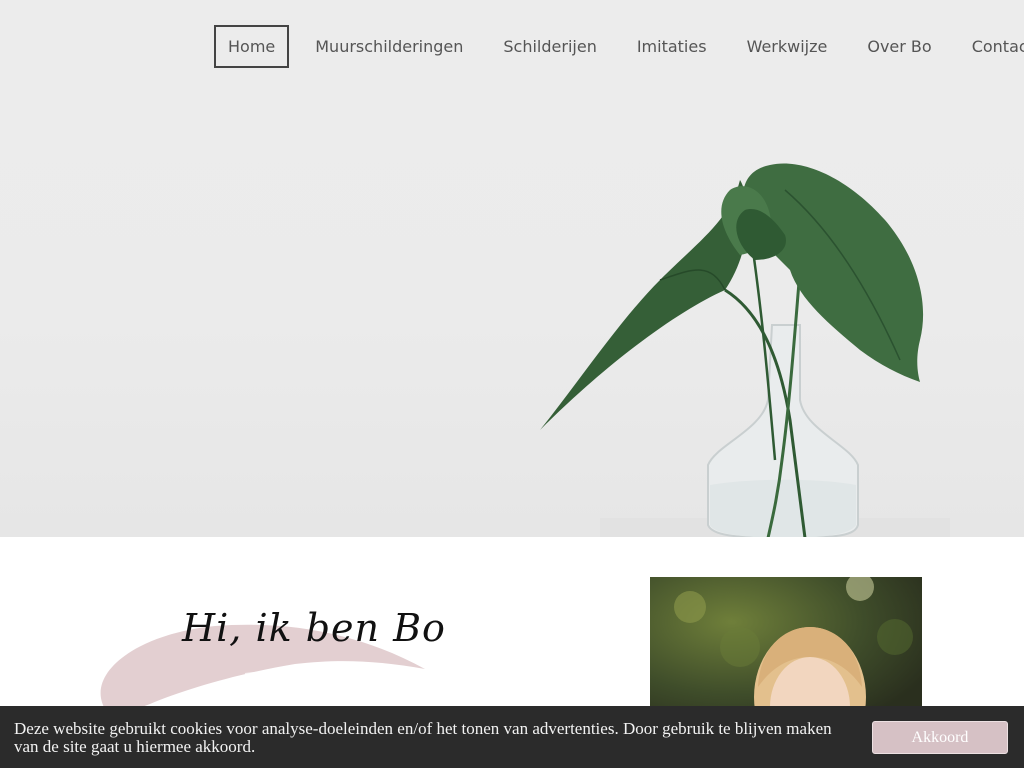 Image resolution: width=1024 pixels, height=768 pixels. What do you see at coordinates (672, 46) in the screenshot?
I see `nav-item-imitaties: Imitaties` at bounding box center [672, 46].